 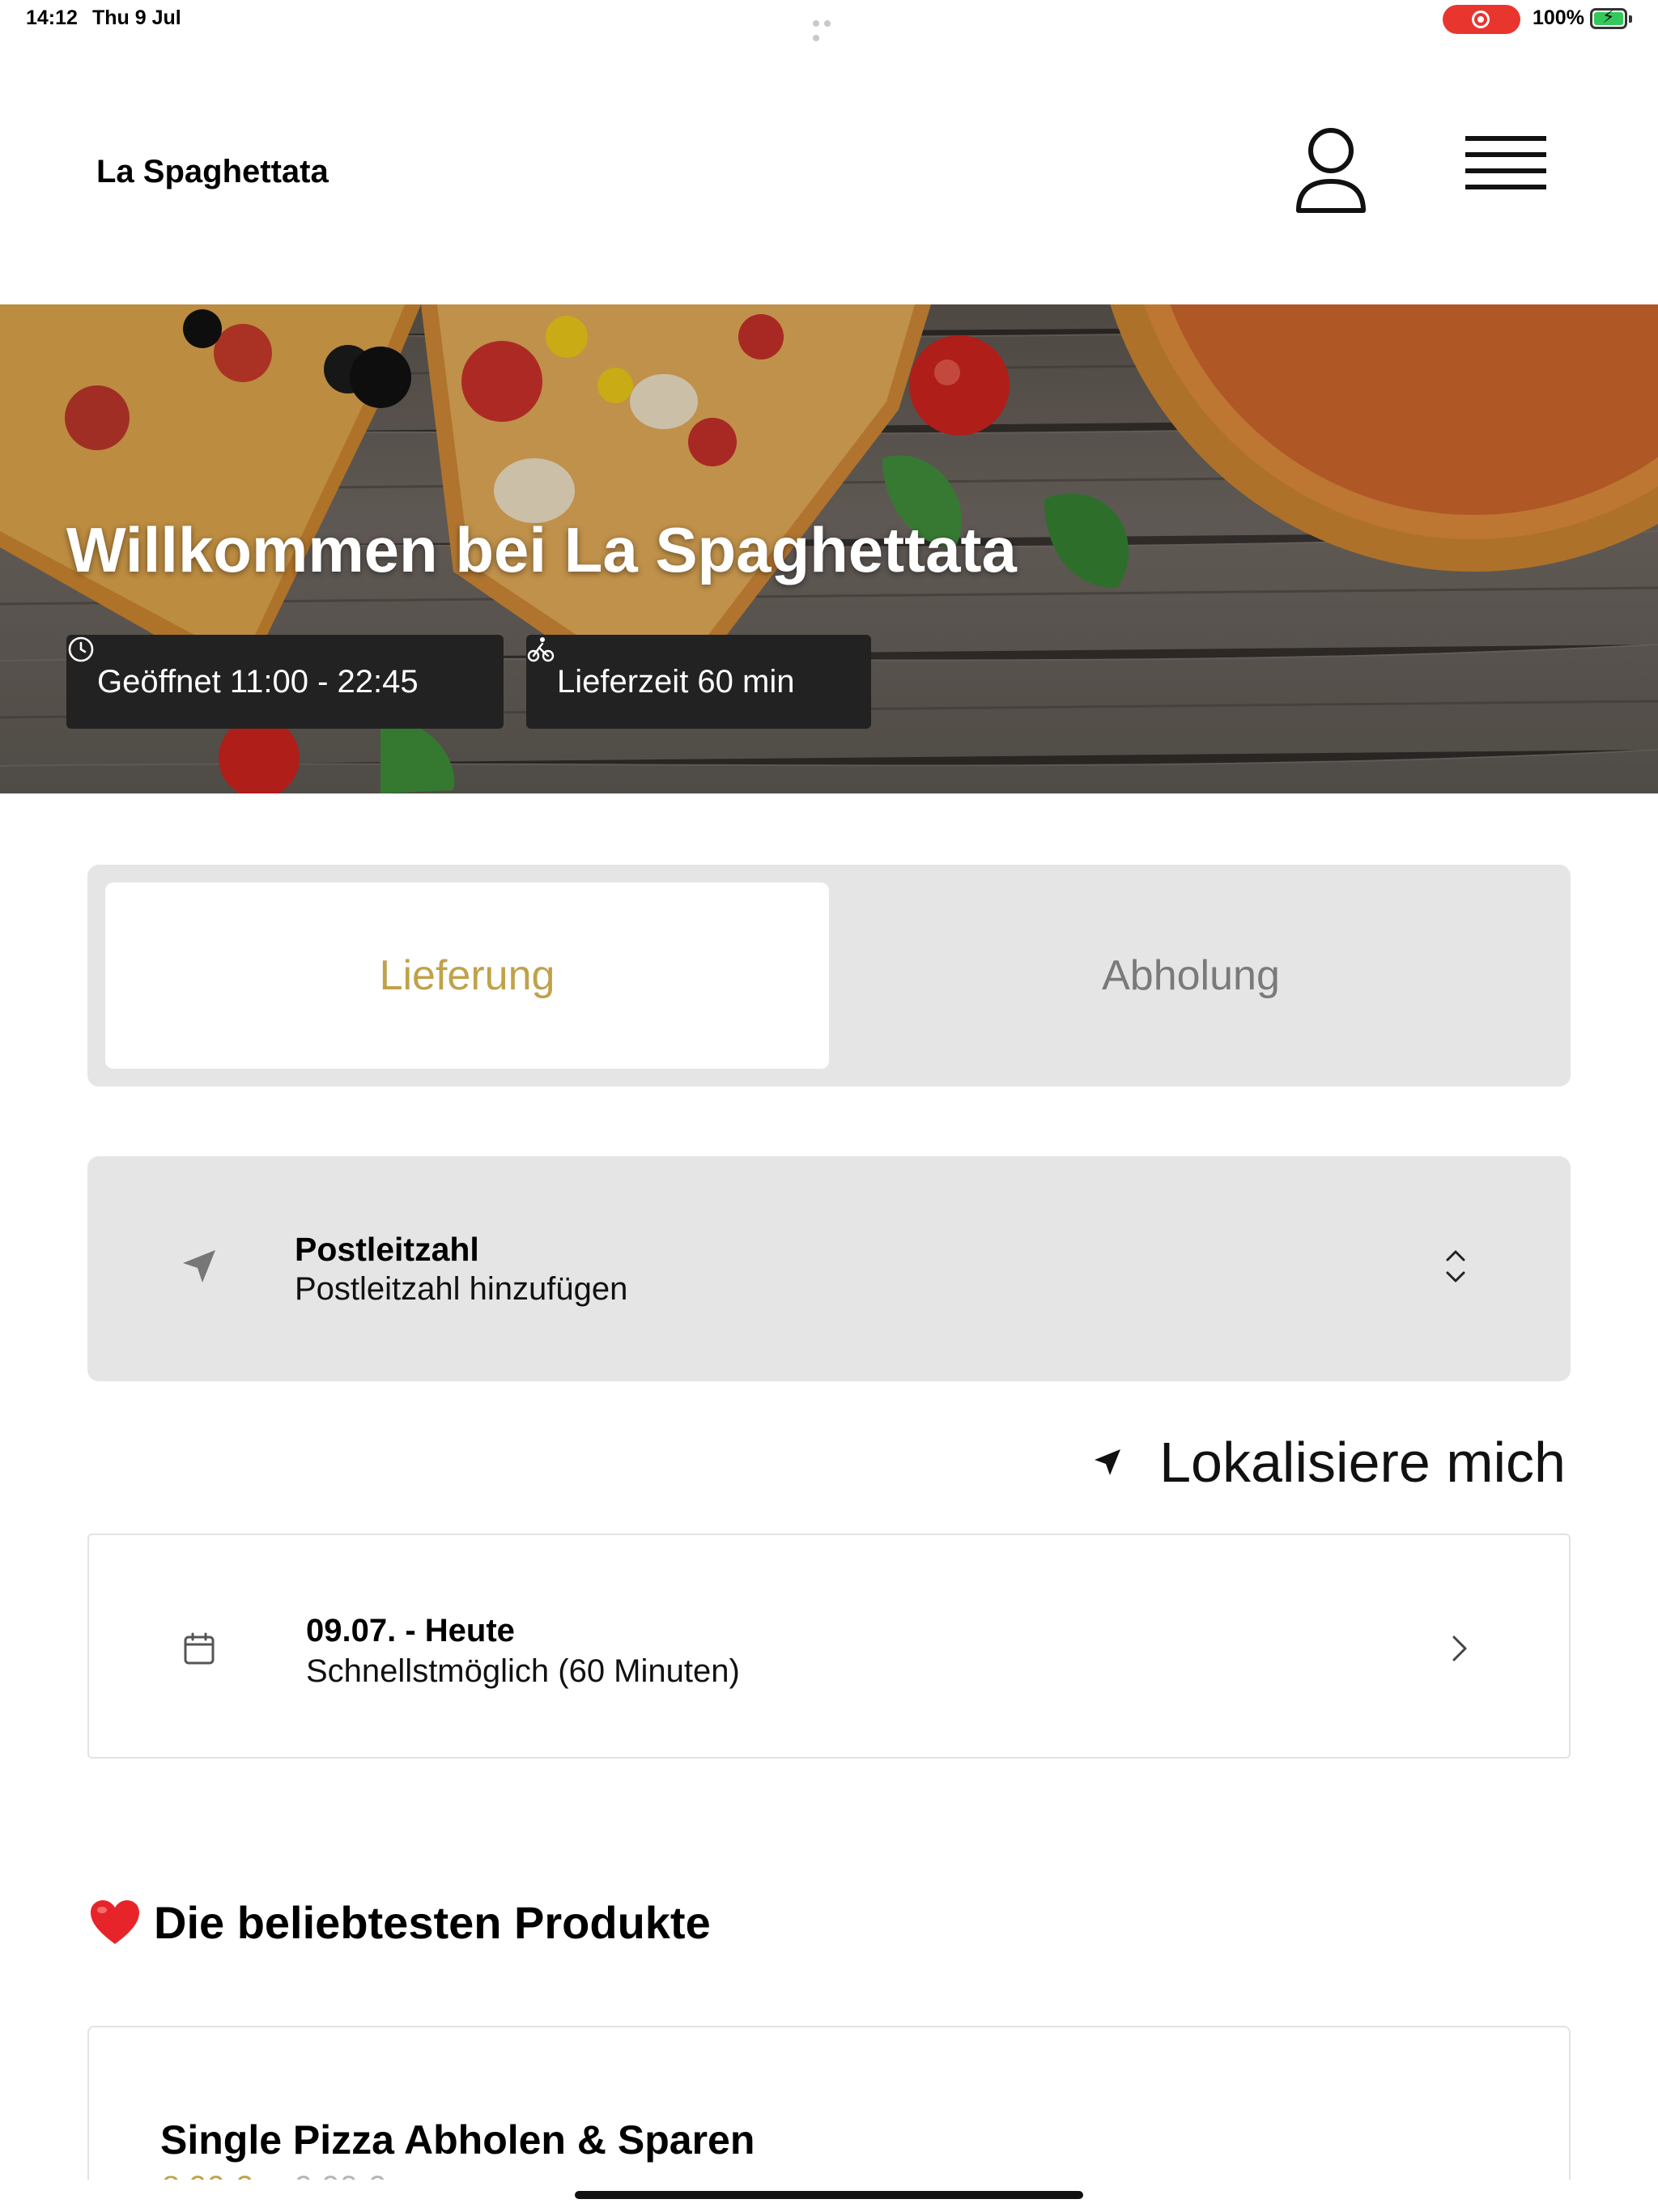 I want to click on user-icon, so click(x=1331, y=170).